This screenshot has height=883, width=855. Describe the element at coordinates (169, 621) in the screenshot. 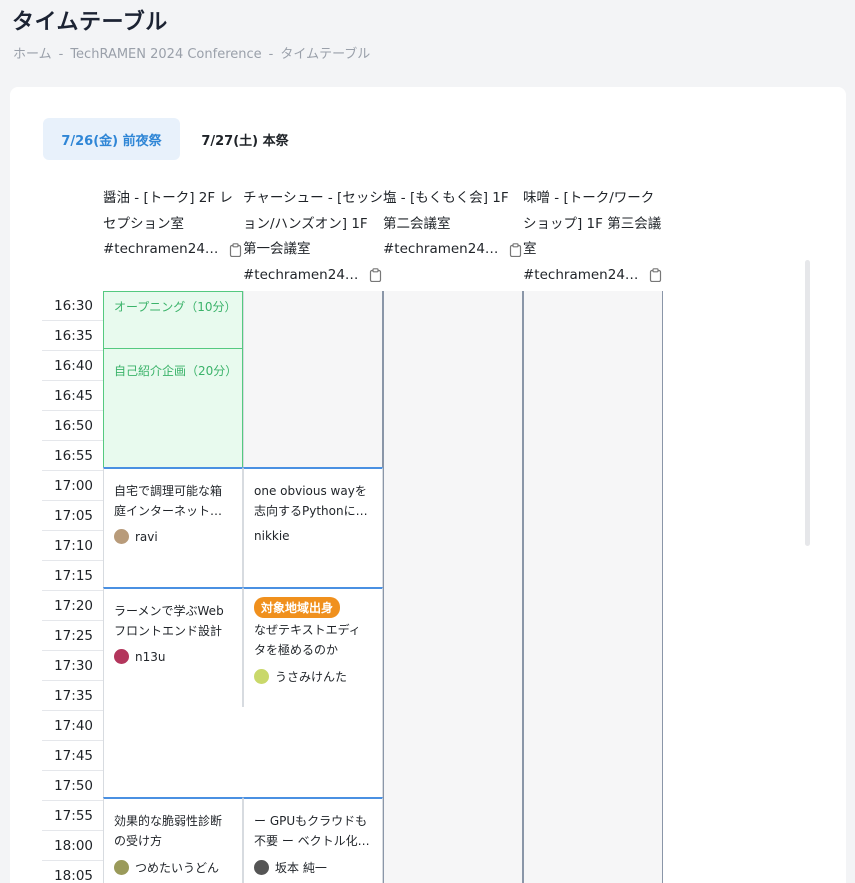

I see `session-title: ラーメンで学ぶWebフロントエンド設計` at that location.